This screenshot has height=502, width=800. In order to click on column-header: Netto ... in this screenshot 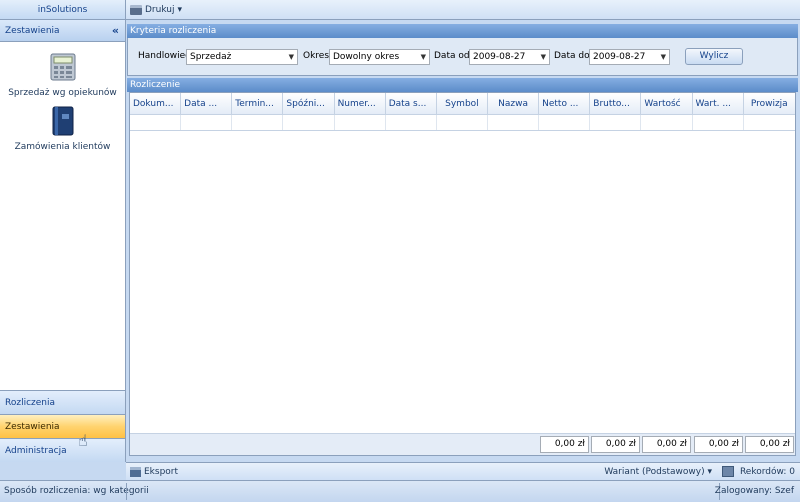, I will do `click(565, 103)`.